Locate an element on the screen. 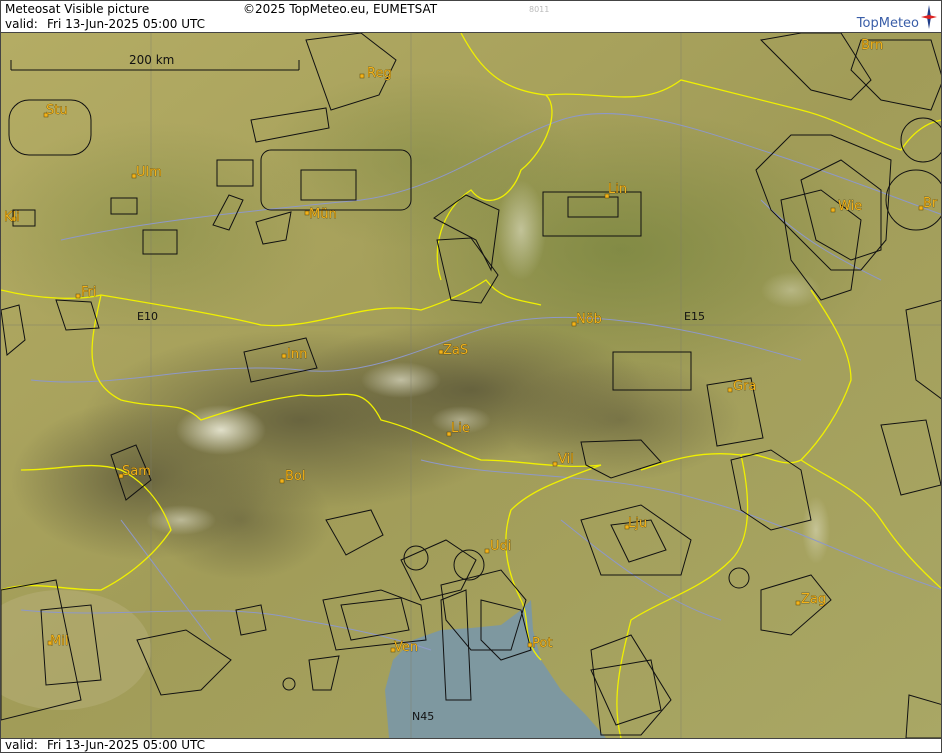  city-label-nob: Nöb is located at coordinates (589, 319).